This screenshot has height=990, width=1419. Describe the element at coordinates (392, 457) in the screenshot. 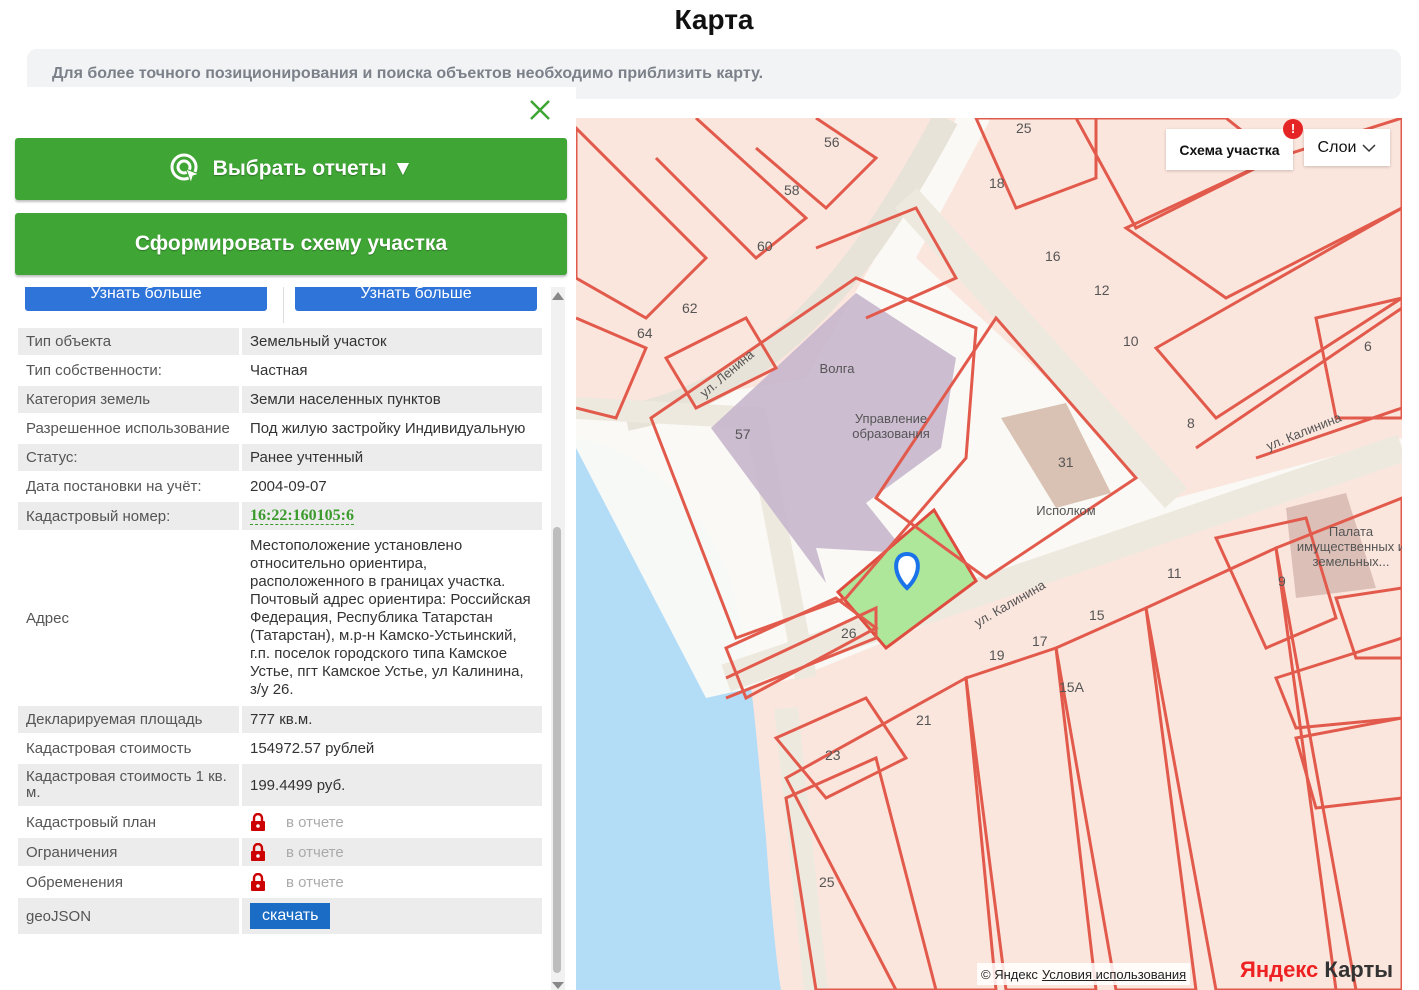

I see `row-value: Ранее учтенный` at that location.